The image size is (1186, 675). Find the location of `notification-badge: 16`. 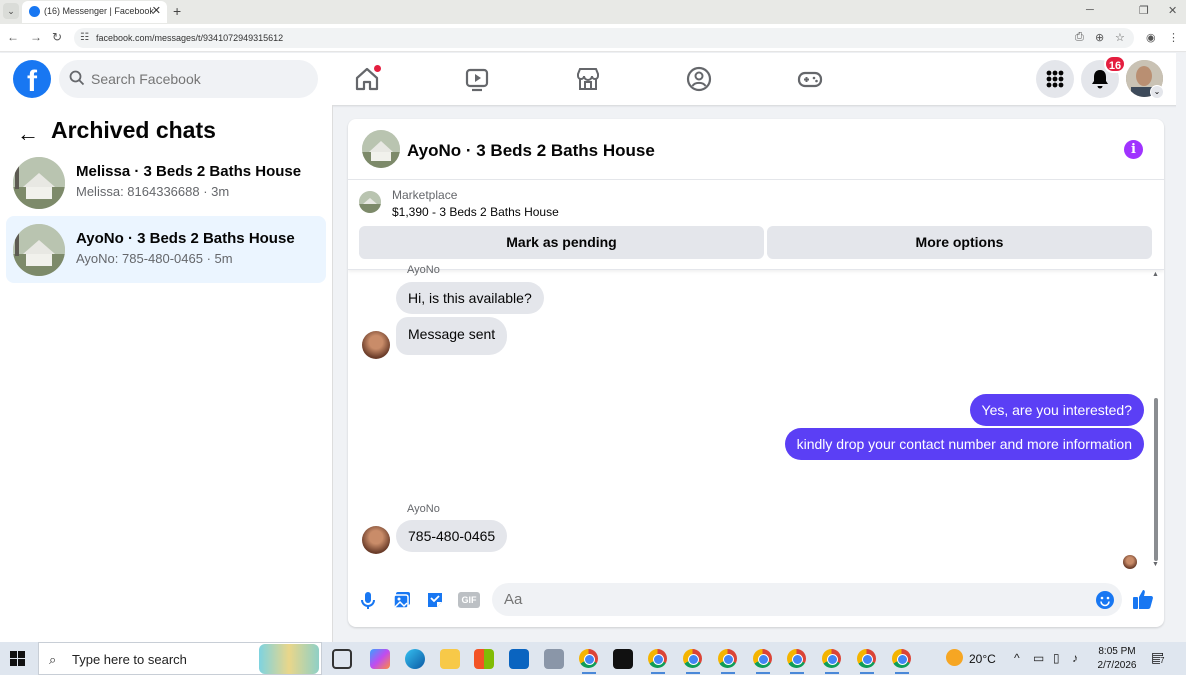

notification-badge: 16 is located at coordinates (1115, 64).